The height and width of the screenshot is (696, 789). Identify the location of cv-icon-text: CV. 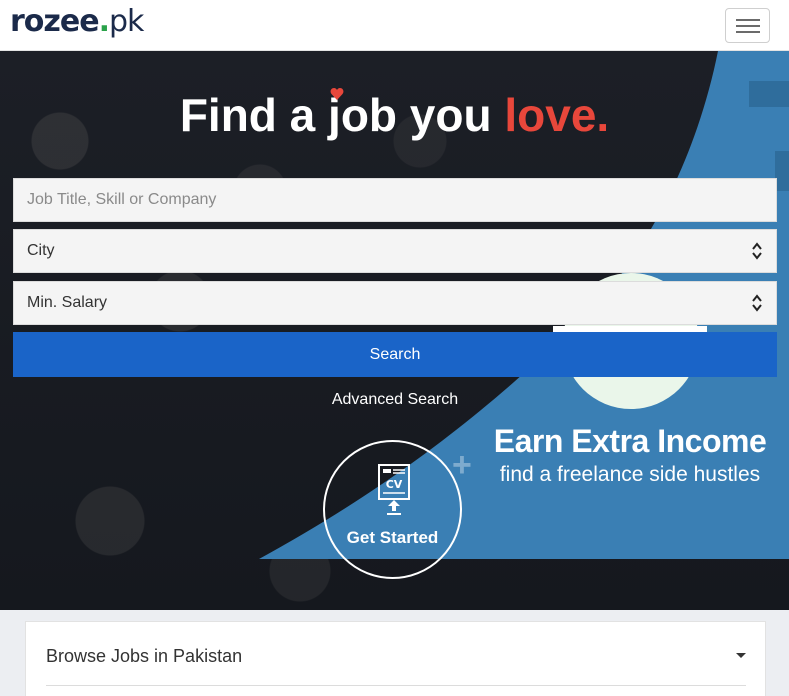
(394, 484).